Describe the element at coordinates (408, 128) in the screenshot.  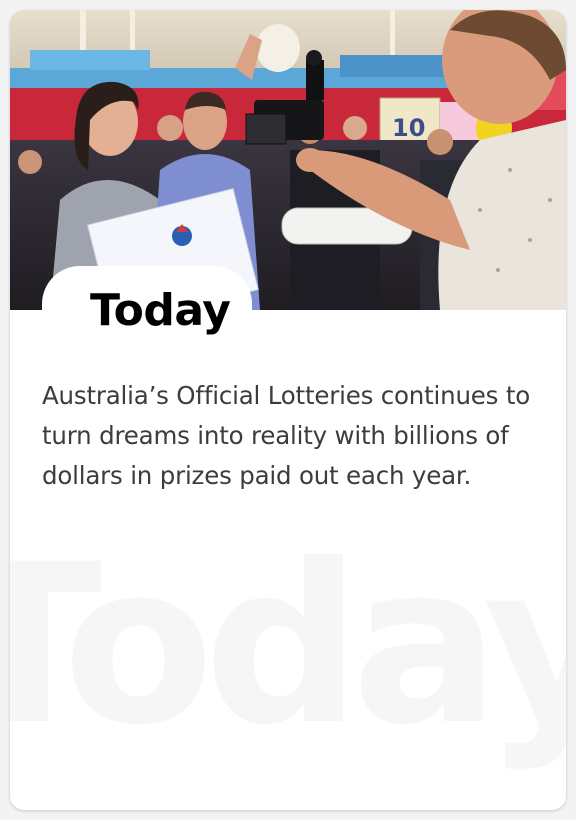
I see `svg-text: 10` at that location.